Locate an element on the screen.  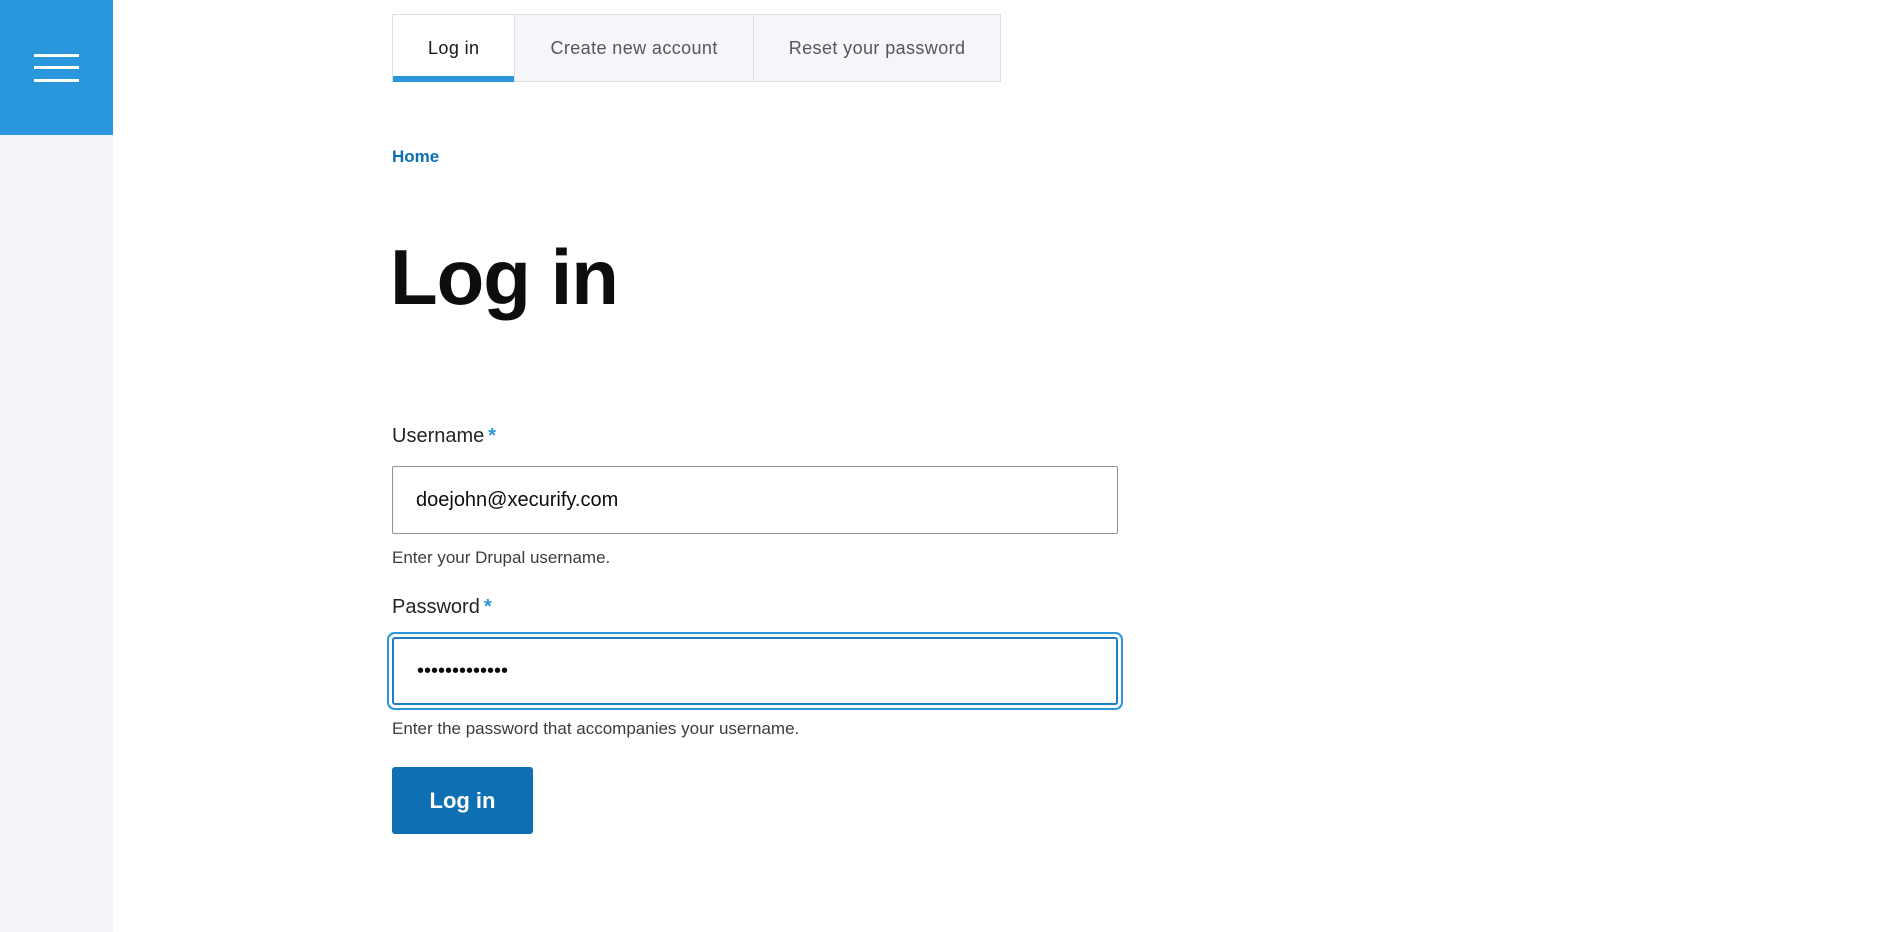
tab-reset-password: Reset your password is located at coordinates (877, 48).